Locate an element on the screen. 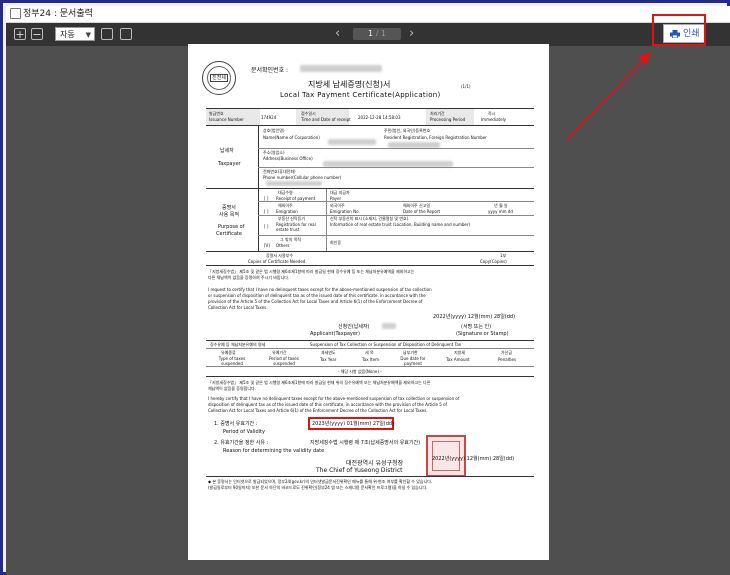  seal-text: 진천세 is located at coordinates (219, 78).